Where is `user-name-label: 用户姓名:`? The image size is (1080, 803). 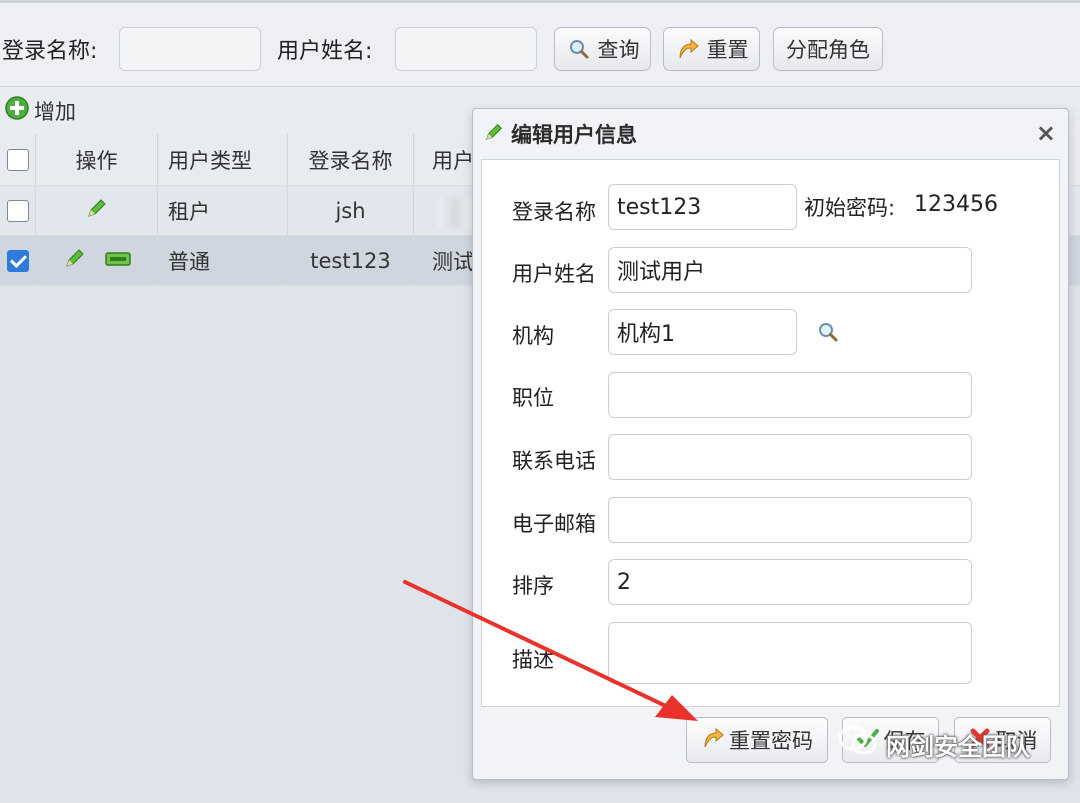 user-name-label: 用户姓名: is located at coordinates (325, 51).